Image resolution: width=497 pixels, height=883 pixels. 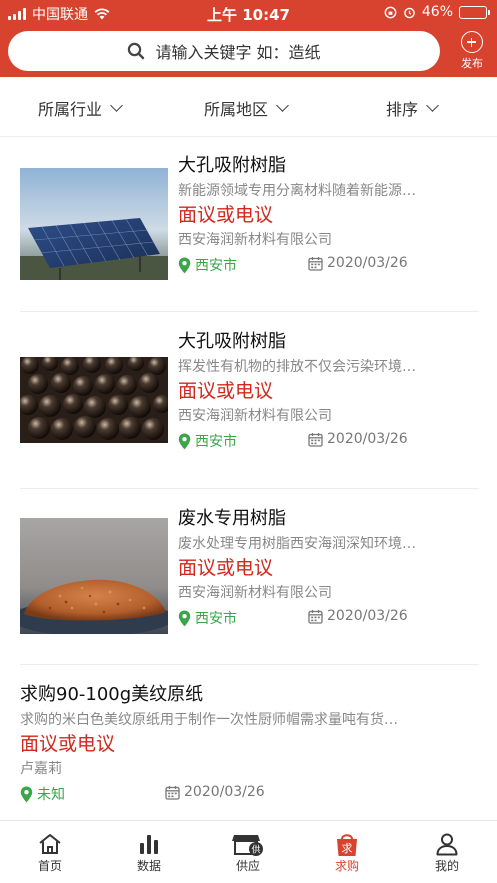 I want to click on resin-powder-image, so click(x=94, y=576).